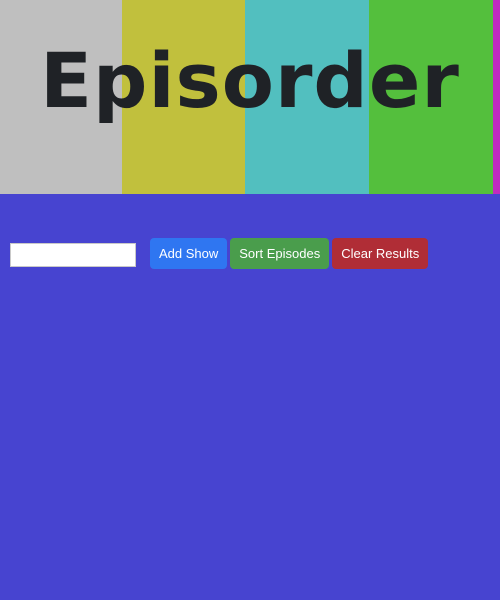 This screenshot has width=500, height=600. I want to click on app-logo-title: Episorder, so click(250, 80).